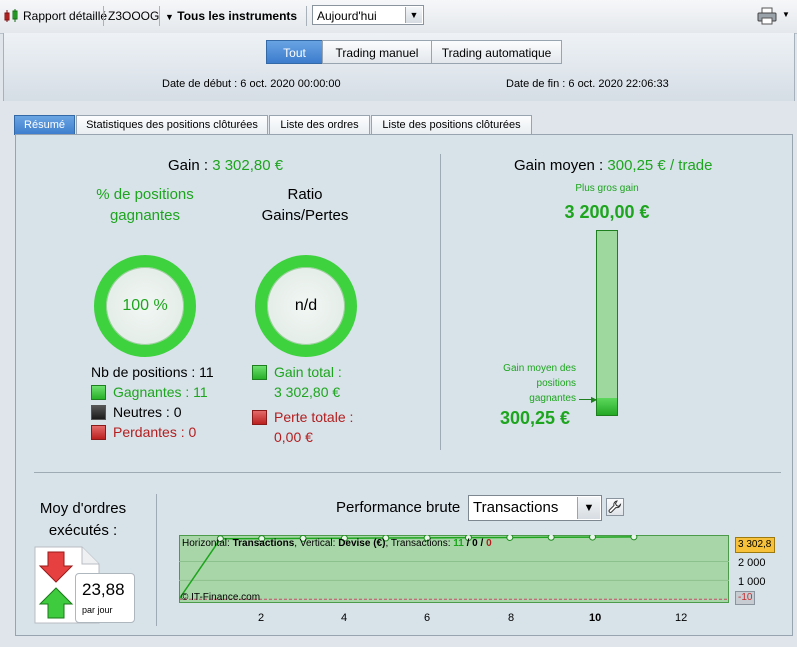  I want to click on panel-divider, so click(440, 302).